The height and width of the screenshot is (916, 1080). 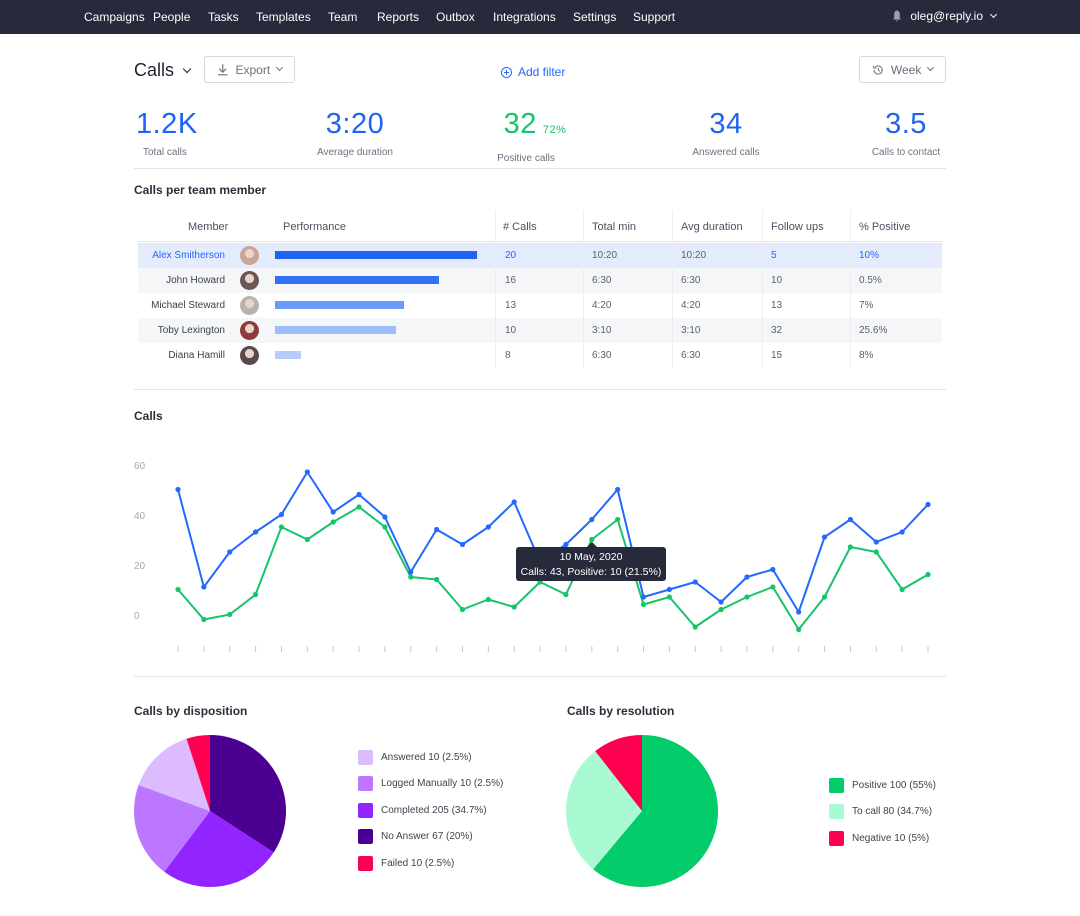 I want to click on legend-item: No Answer 67 (20%), so click(x=430, y=837).